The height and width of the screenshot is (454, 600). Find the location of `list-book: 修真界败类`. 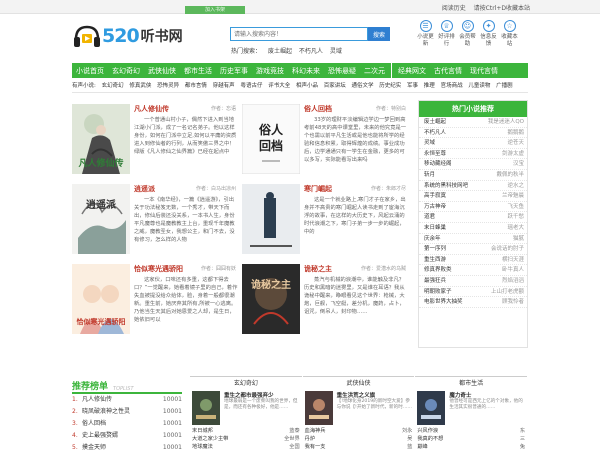

list-book: 修真界败类 is located at coordinates (438, 270).